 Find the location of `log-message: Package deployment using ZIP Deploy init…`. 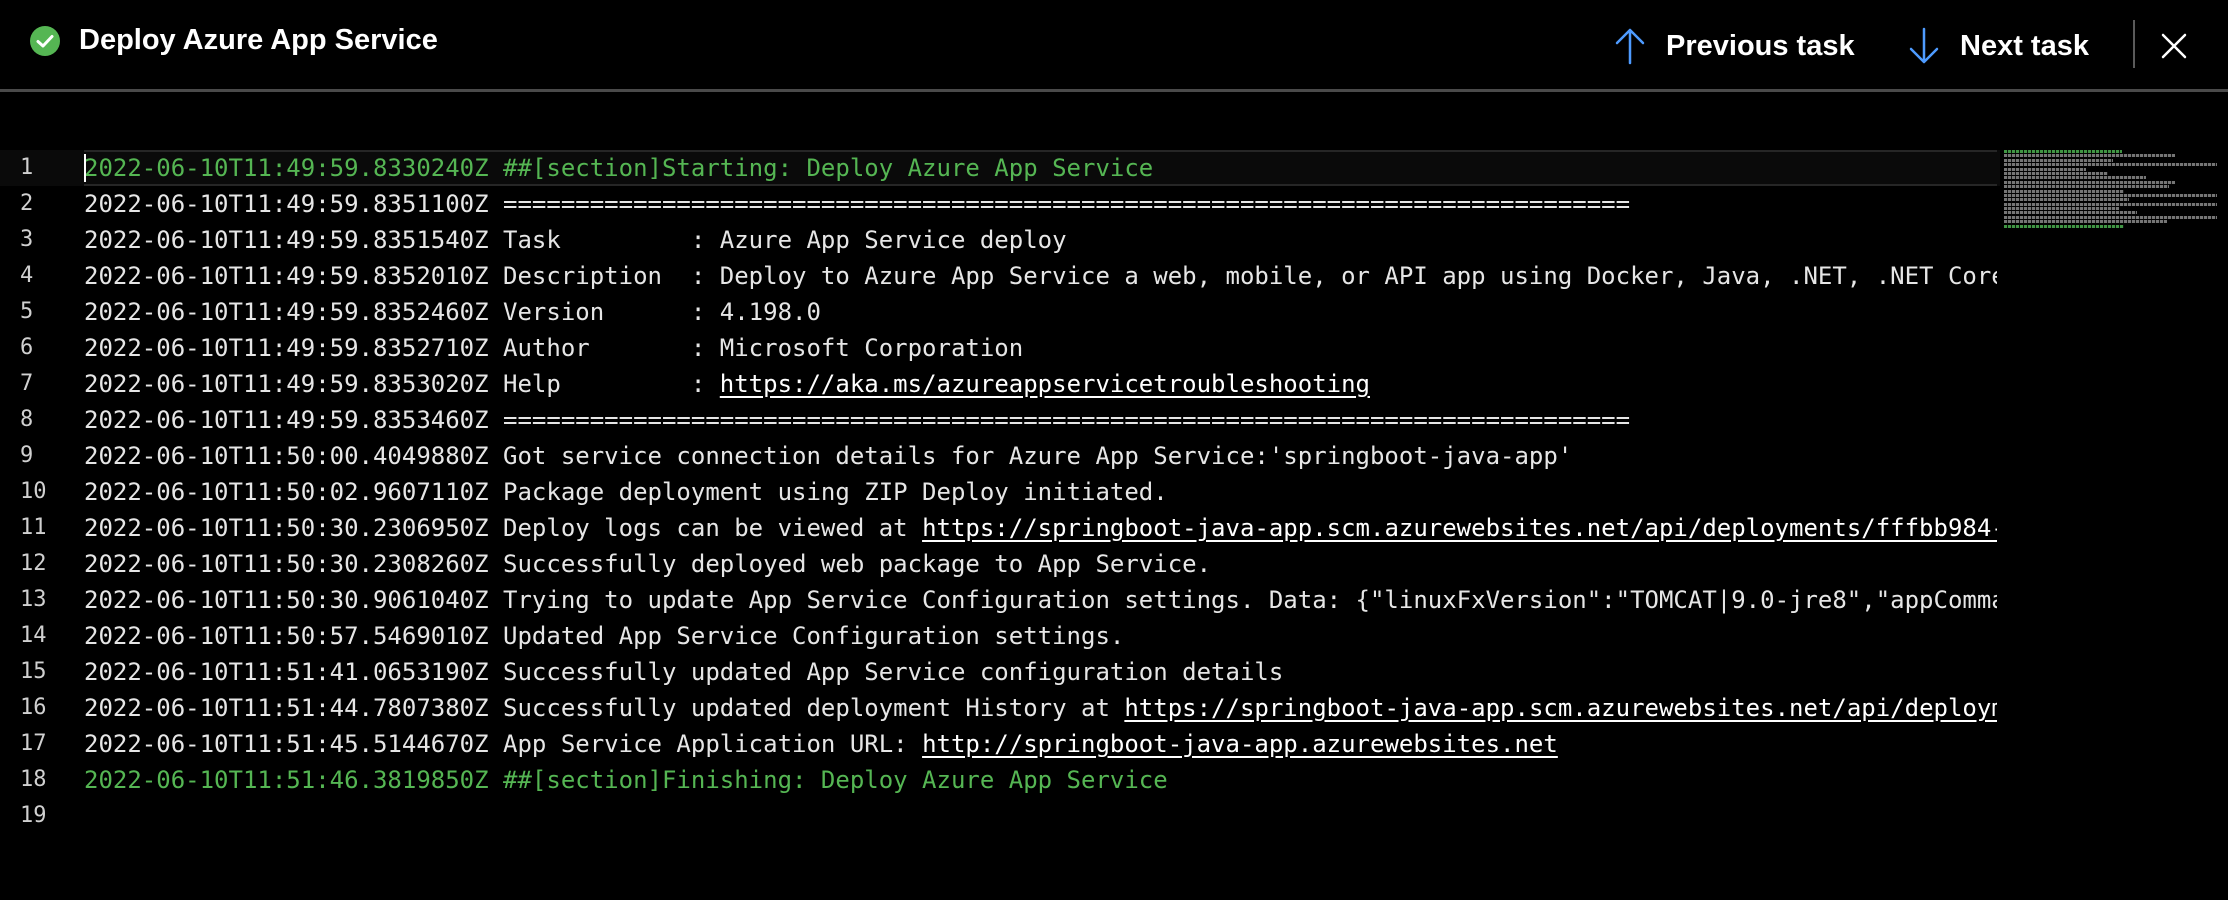

log-message: Package deployment using ZIP Deploy init… is located at coordinates (835, 492).